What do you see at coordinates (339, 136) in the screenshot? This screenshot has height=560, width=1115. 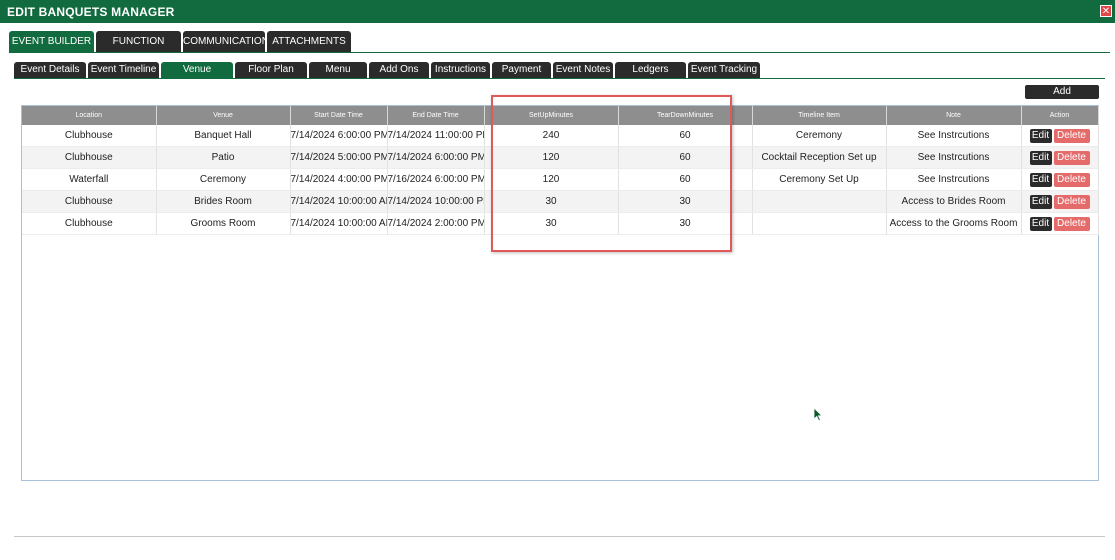 I see `cell-start: 7/14/2024 6:00:00 PM` at bounding box center [339, 136].